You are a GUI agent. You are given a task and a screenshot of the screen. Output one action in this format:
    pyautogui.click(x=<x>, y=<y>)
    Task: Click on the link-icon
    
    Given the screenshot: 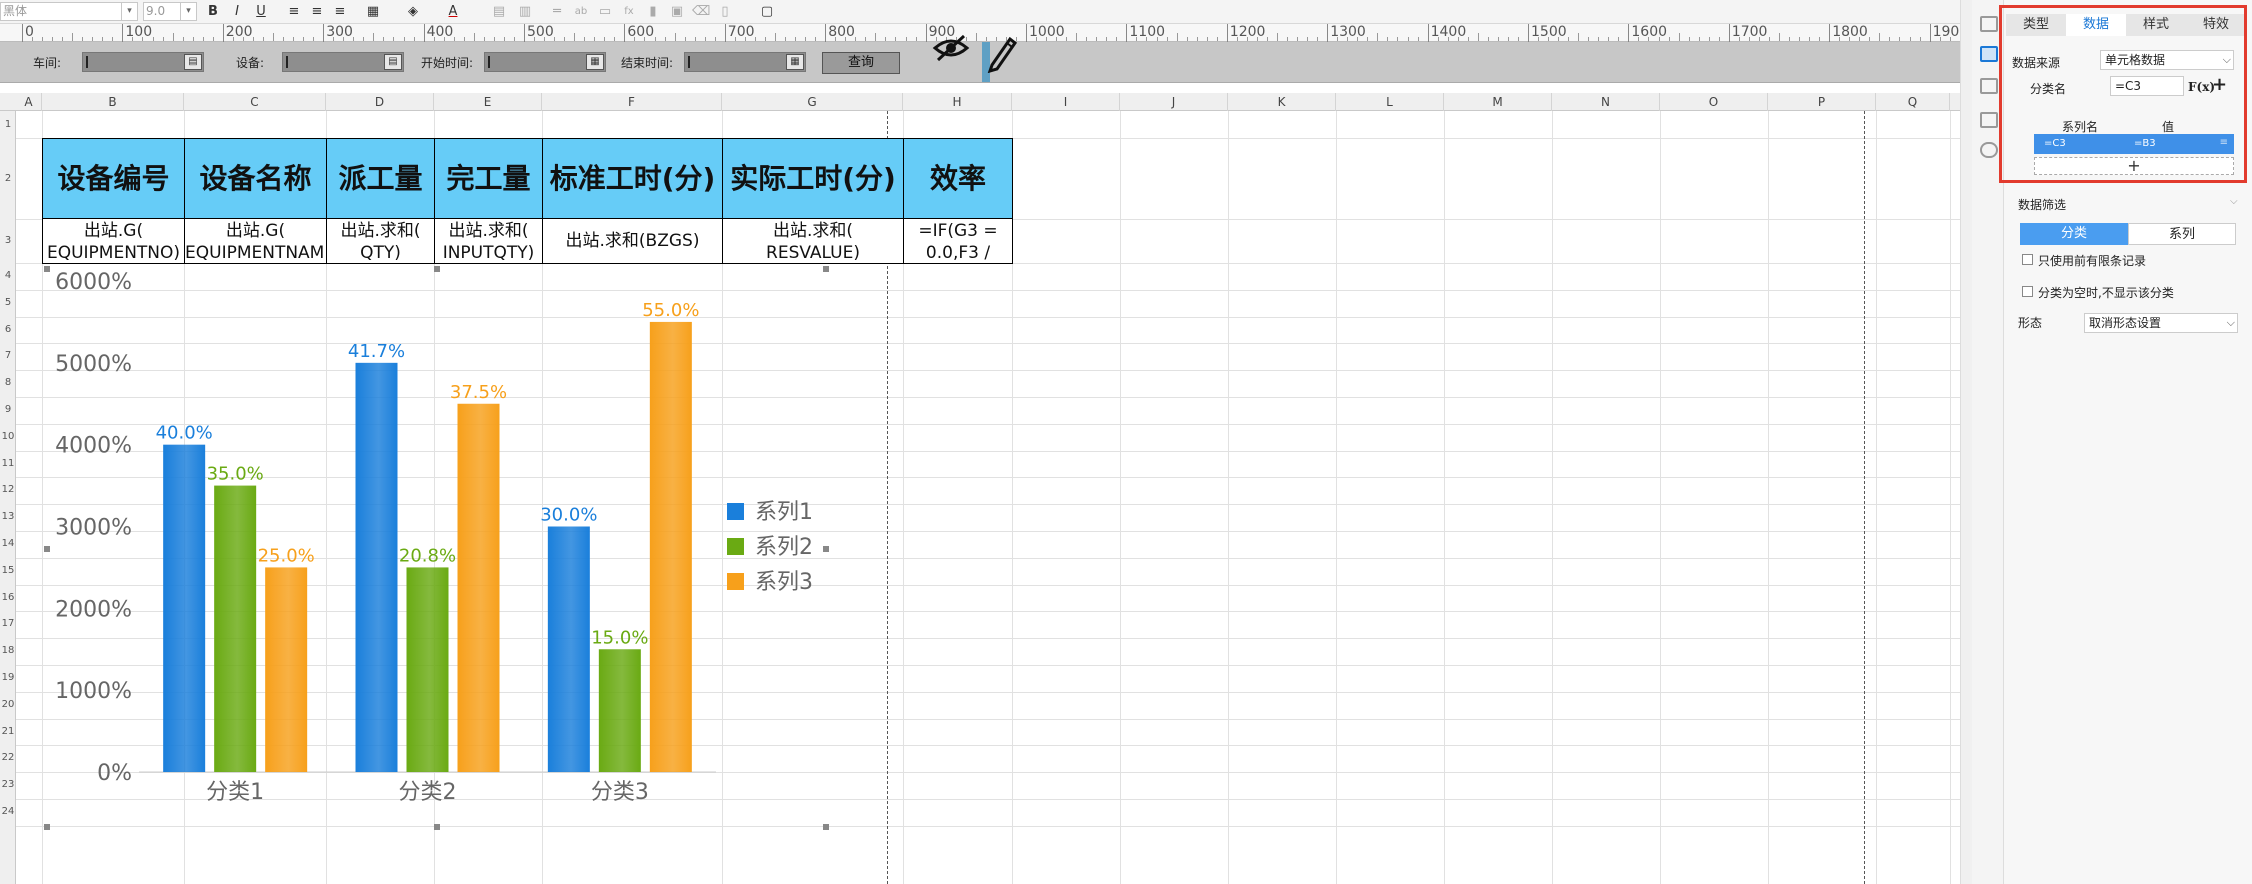 What is the action you would take?
    pyautogui.click(x=1989, y=150)
    